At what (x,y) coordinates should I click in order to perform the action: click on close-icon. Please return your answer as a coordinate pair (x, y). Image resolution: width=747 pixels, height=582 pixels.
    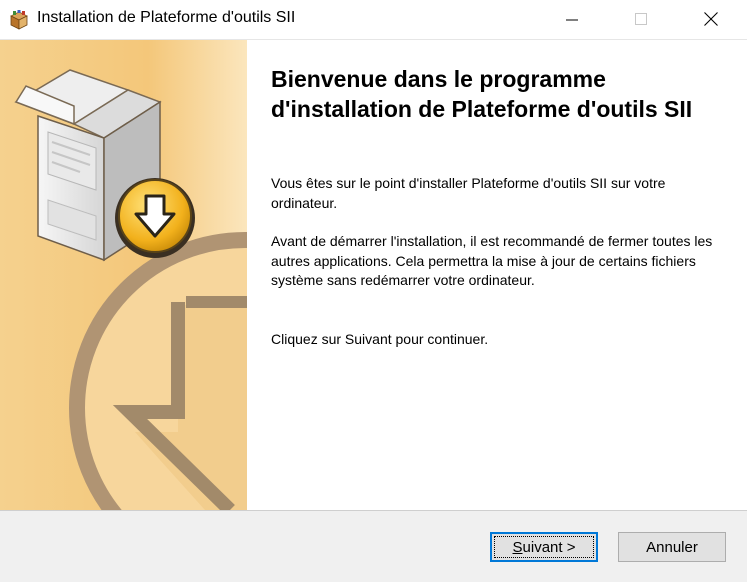
    Looking at the image, I should click on (711, 19).